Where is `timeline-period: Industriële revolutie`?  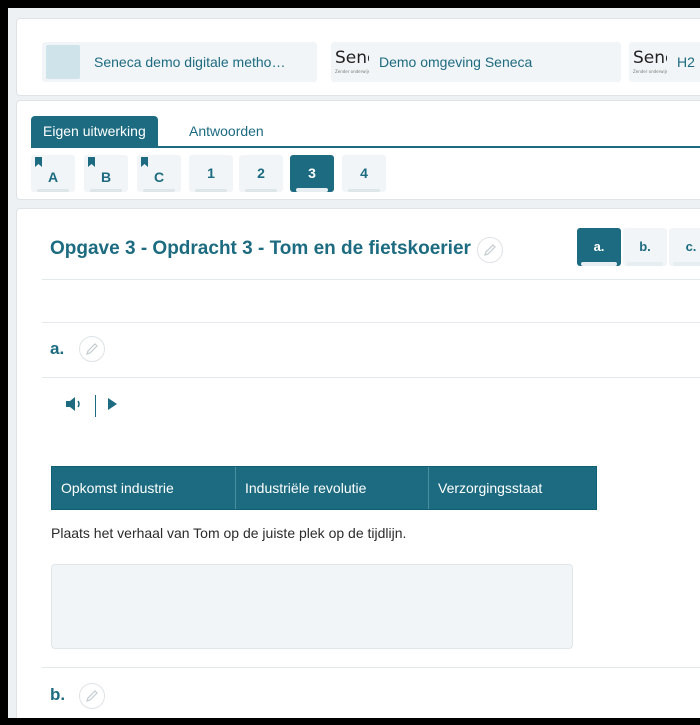
timeline-period: Industriële revolutie is located at coordinates (332, 488).